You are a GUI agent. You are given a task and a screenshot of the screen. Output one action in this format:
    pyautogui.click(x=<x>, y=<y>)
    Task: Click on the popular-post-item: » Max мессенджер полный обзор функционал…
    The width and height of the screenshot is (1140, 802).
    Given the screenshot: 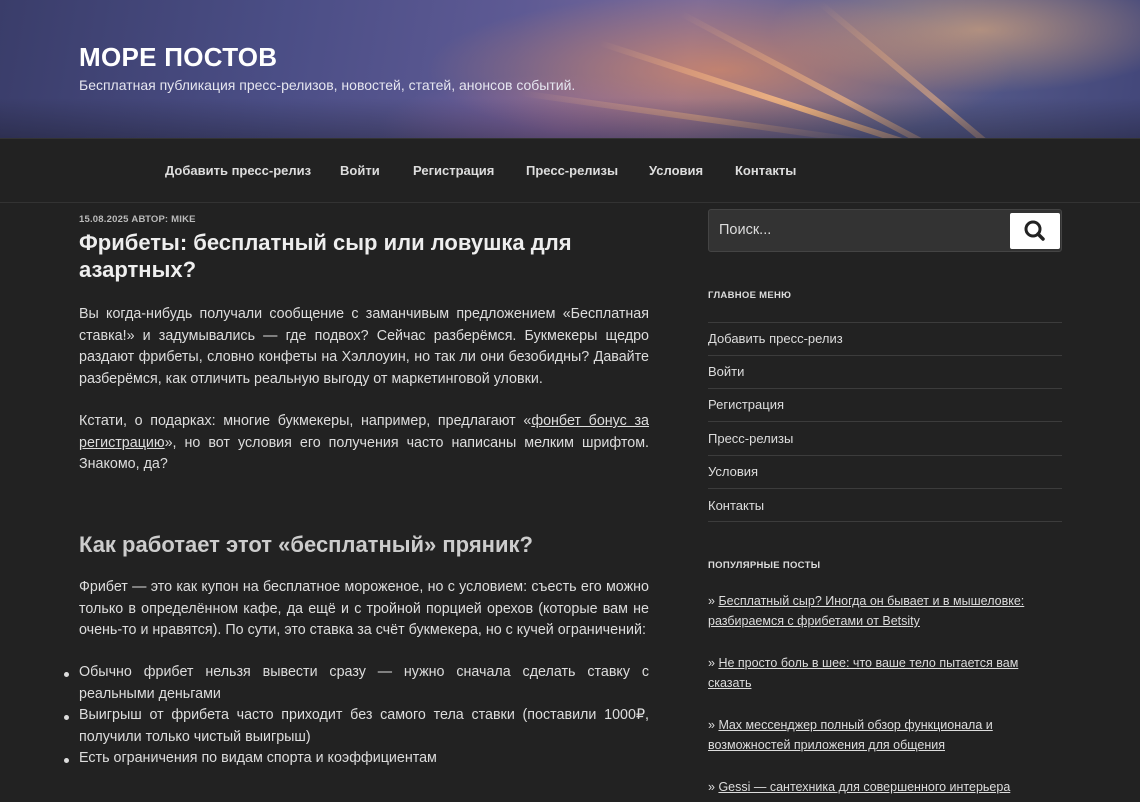 What is the action you would take?
    pyautogui.click(x=885, y=735)
    